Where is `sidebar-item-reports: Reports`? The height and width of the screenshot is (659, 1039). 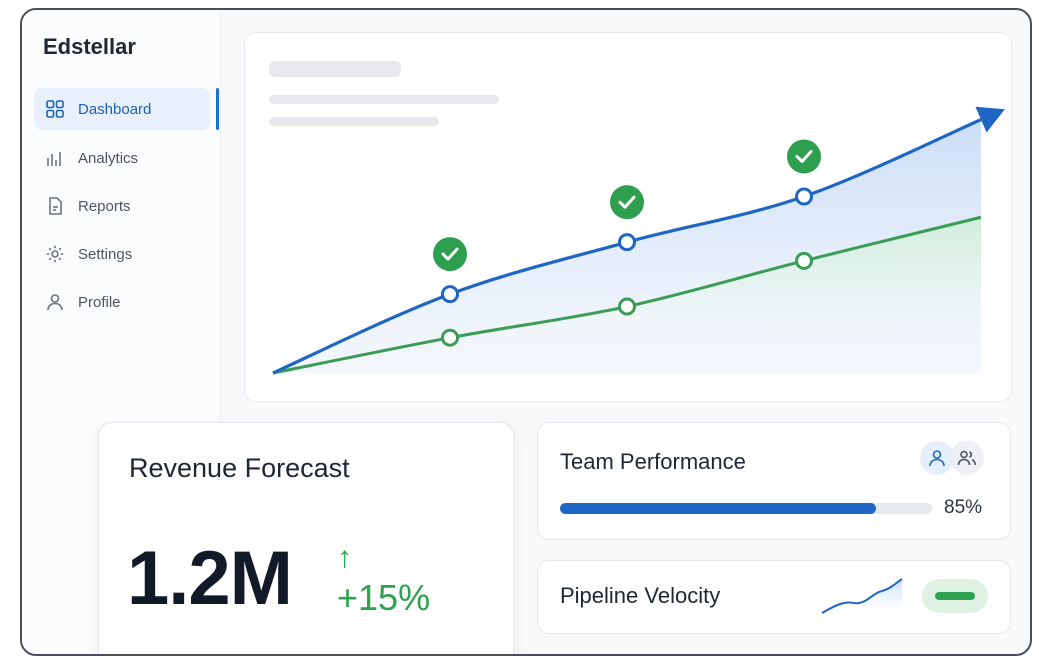 sidebar-item-reports: Reports is located at coordinates (122, 206).